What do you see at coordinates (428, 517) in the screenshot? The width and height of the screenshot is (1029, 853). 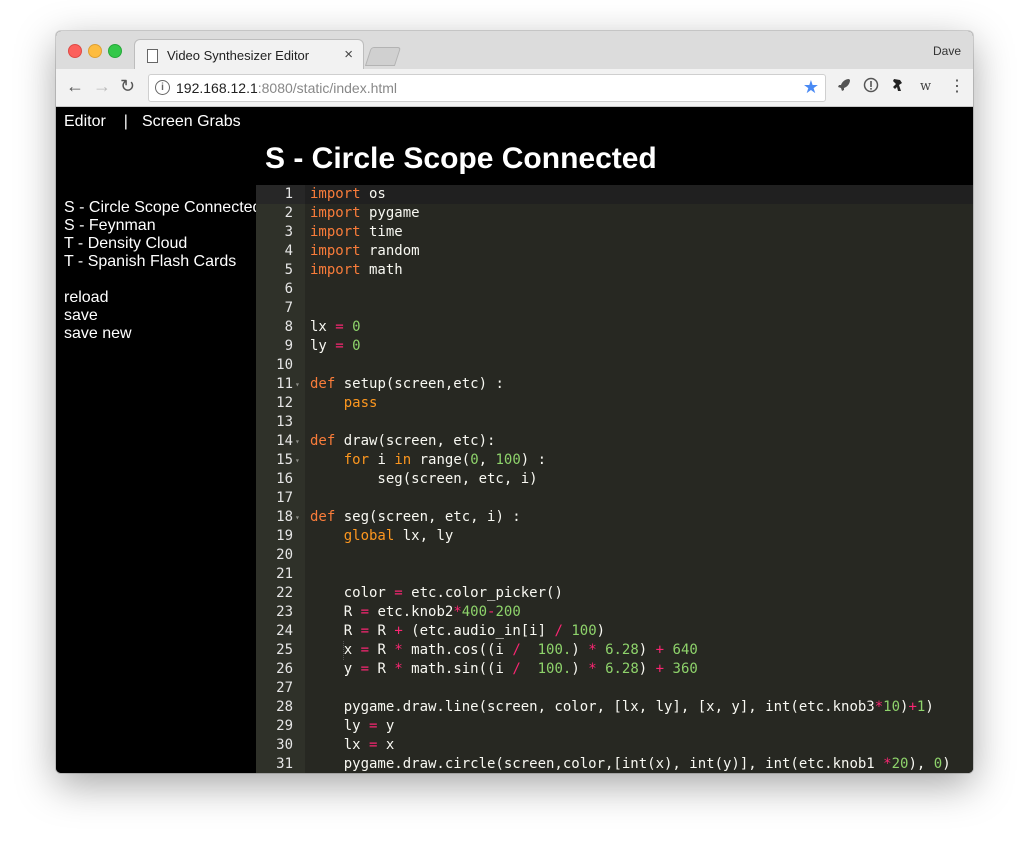 I see `code-token: seg(screen, etc, i) :` at bounding box center [428, 517].